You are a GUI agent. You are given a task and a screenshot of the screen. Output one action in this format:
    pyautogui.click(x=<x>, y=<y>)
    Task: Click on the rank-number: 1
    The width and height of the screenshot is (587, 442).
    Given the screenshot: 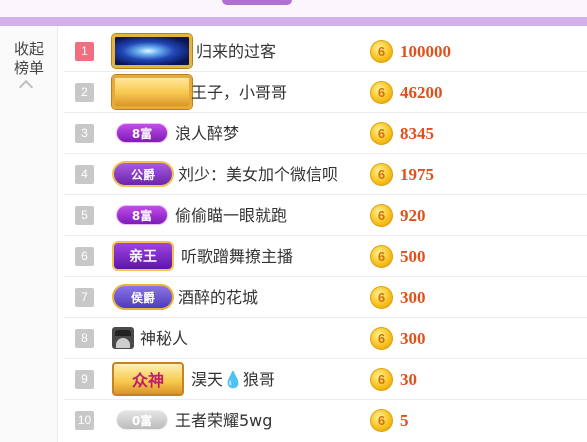 What is the action you would take?
    pyautogui.click(x=84, y=51)
    